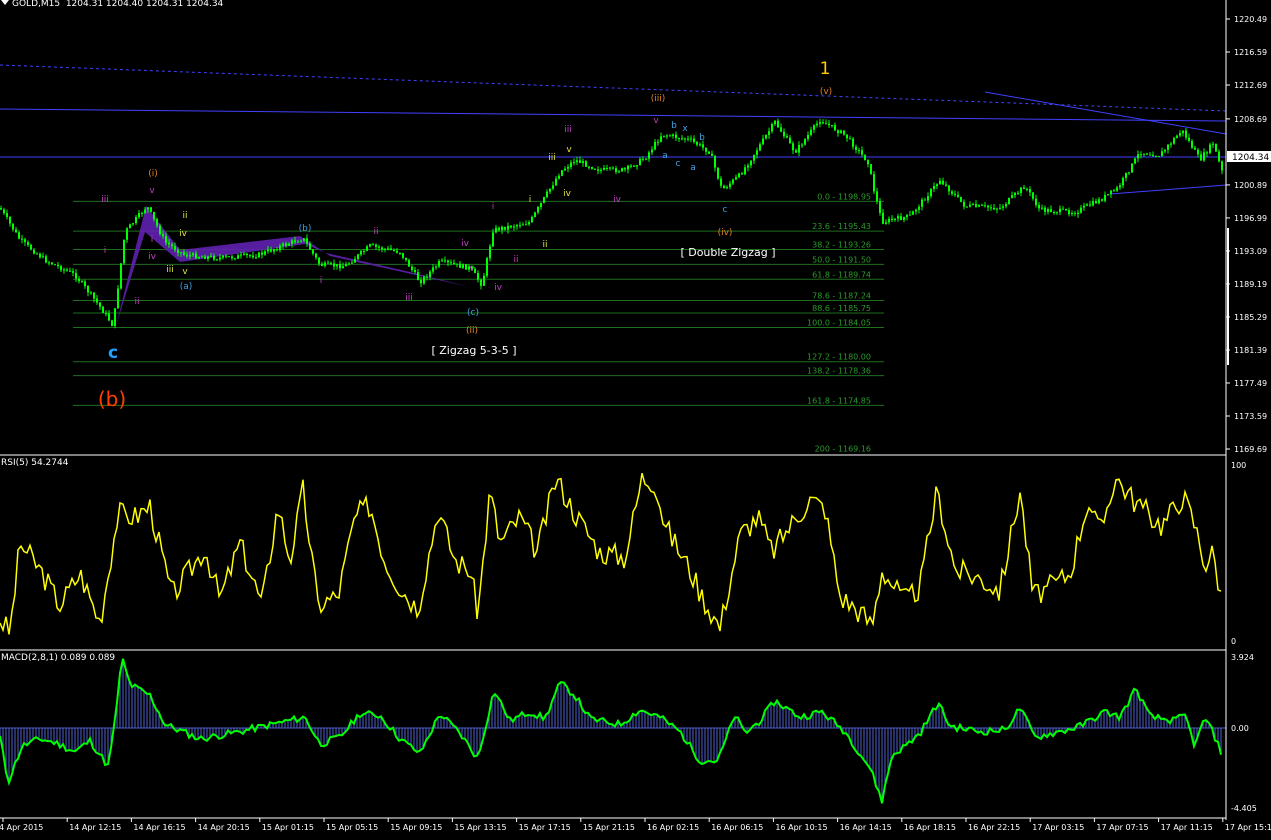 This screenshot has width=1271, height=840. What do you see at coordinates (1250, 19) in the screenshot?
I see `price-tick-label: 1220.49` at bounding box center [1250, 19].